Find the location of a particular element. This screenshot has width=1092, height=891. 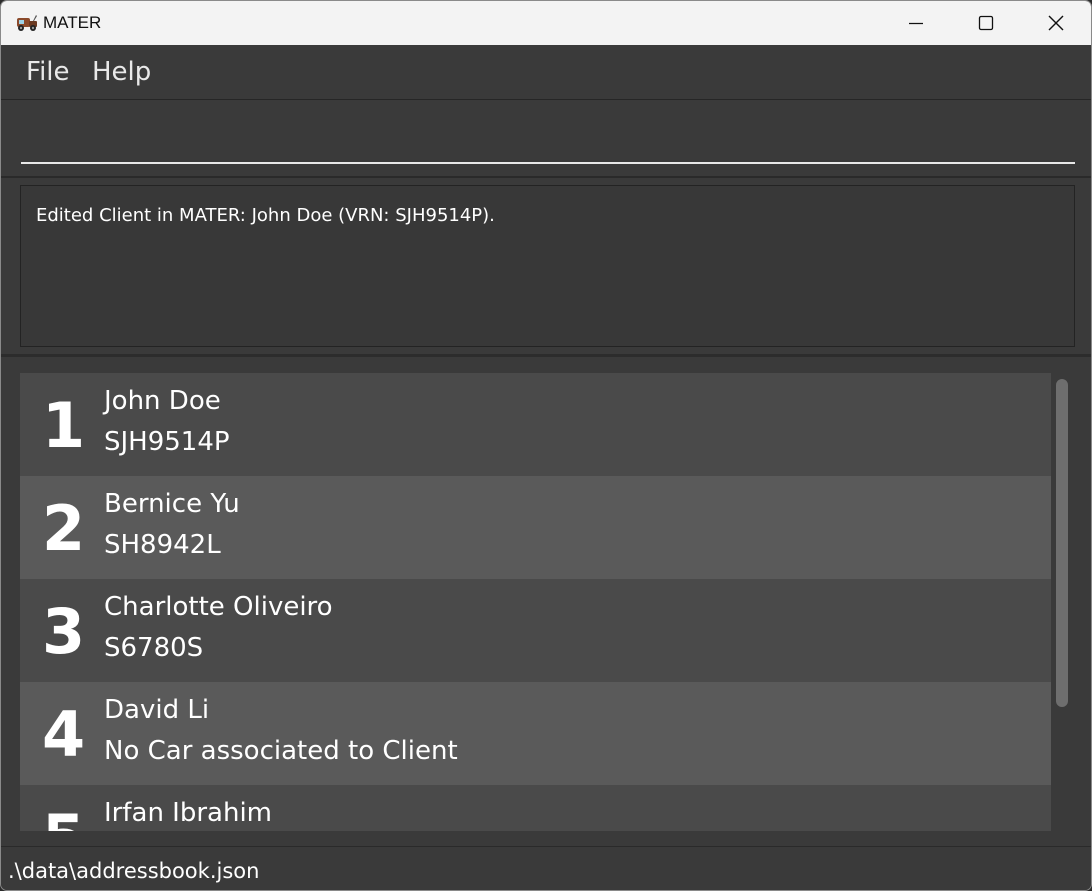

client-index: 5 is located at coordinates (63, 818).